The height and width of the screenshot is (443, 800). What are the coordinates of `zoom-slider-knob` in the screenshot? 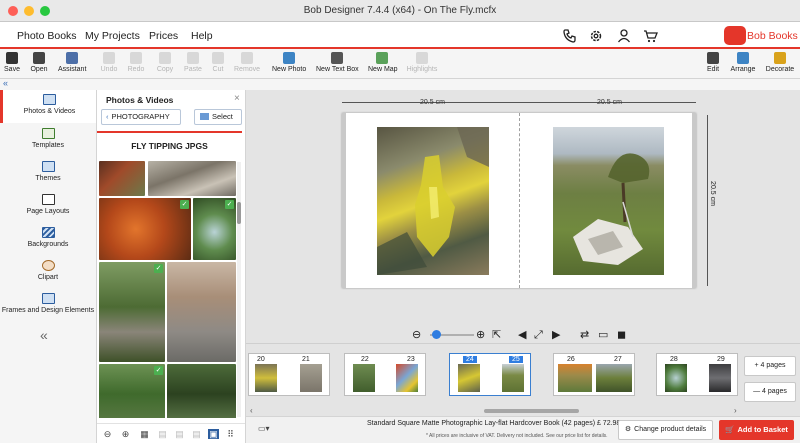 It's located at (436, 334).